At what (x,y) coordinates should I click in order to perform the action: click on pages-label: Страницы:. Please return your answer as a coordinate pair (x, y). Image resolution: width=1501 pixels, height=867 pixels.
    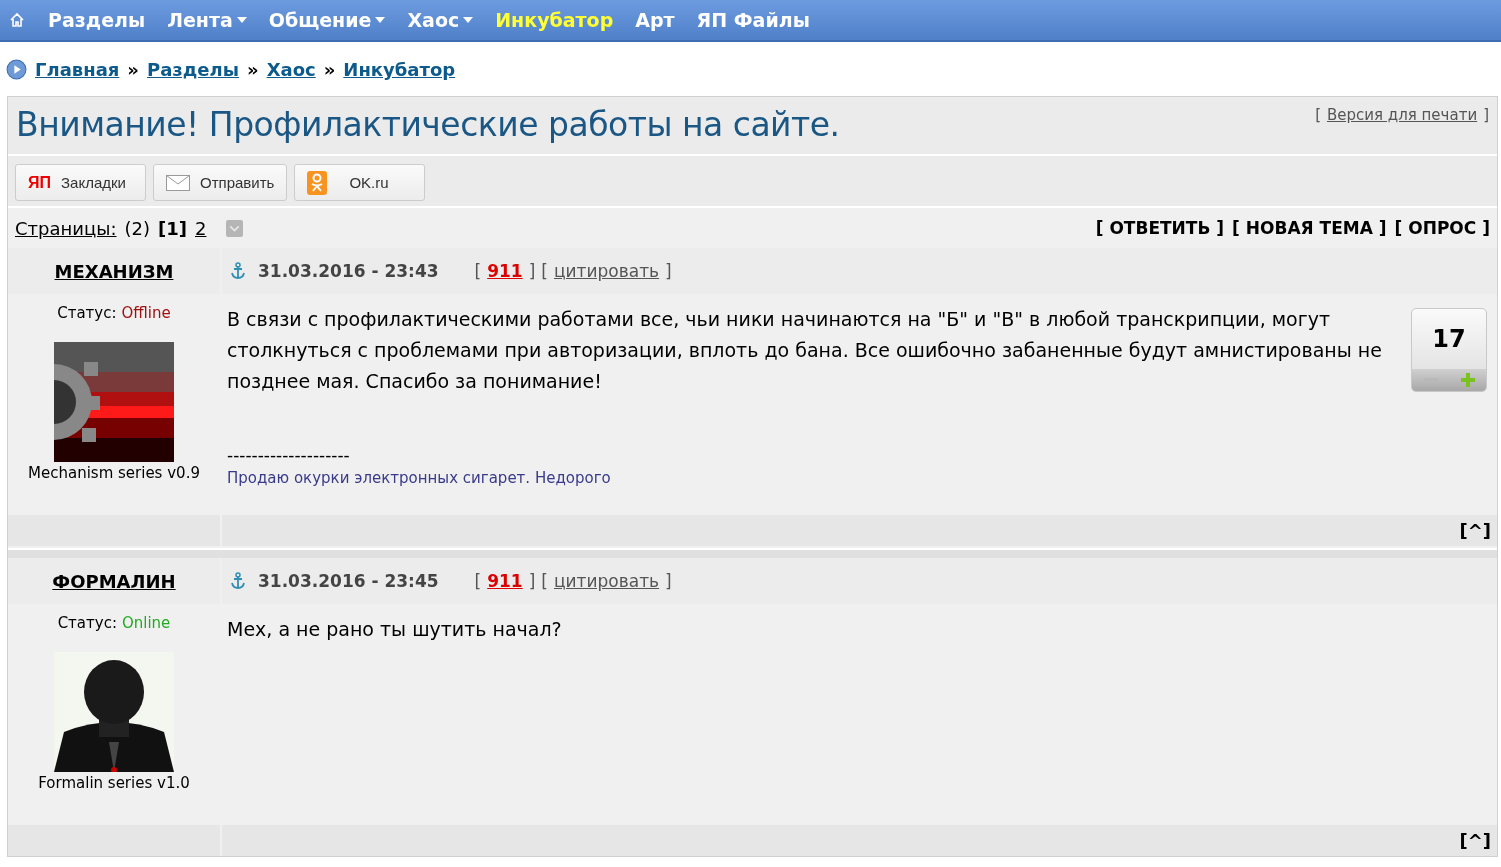
    Looking at the image, I should click on (66, 228).